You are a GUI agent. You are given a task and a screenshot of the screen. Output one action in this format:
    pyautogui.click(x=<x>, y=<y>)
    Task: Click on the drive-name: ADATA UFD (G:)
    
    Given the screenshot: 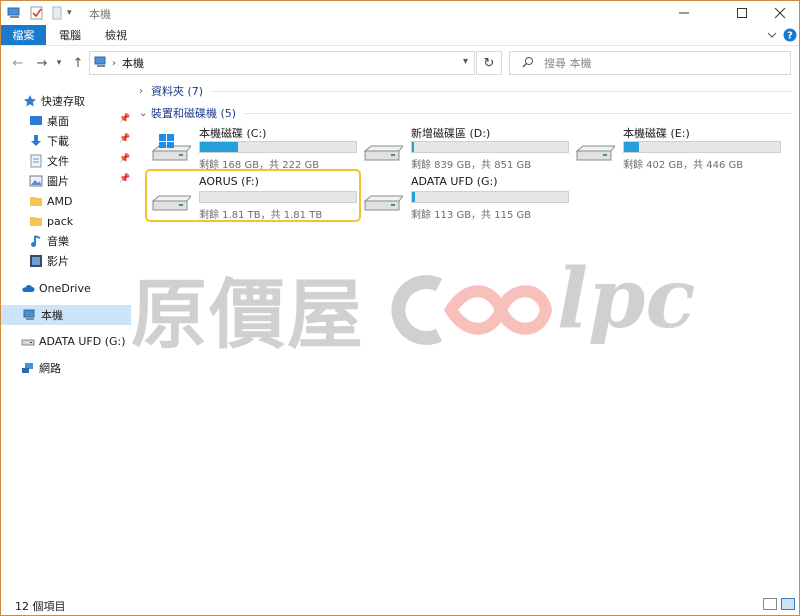 What is the action you would take?
    pyautogui.click(x=454, y=181)
    